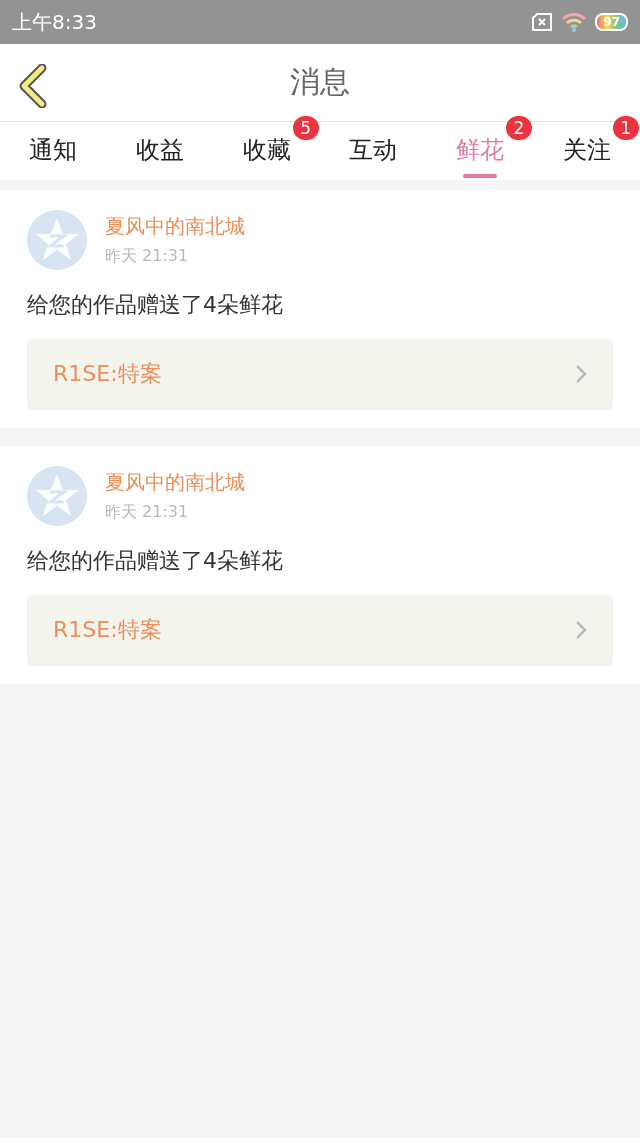 The height and width of the screenshot is (1138, 640). I want to click on count-badge: 5, so click(305, 128).